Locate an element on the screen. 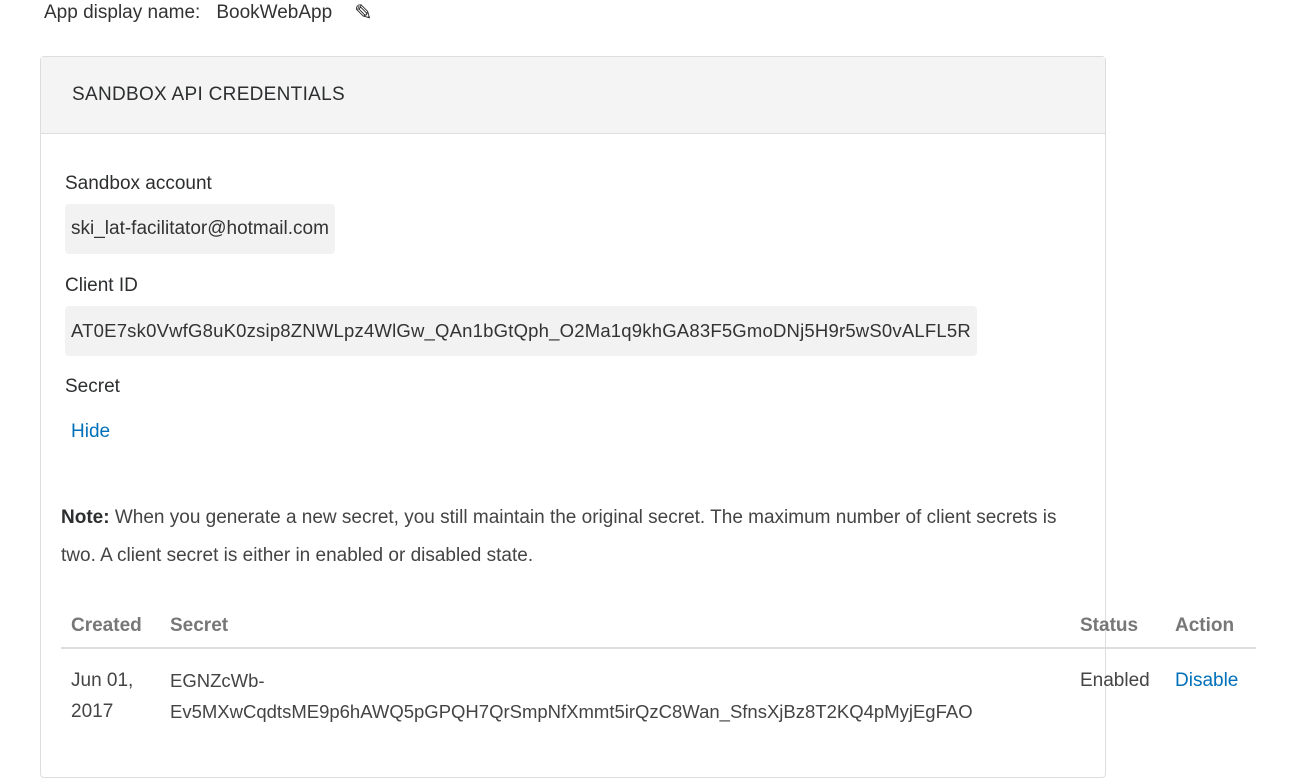 Image resolution: width=1302 pixels, height=778 pixels. client-id-label: Client ID is located at coordinates (101, 285).